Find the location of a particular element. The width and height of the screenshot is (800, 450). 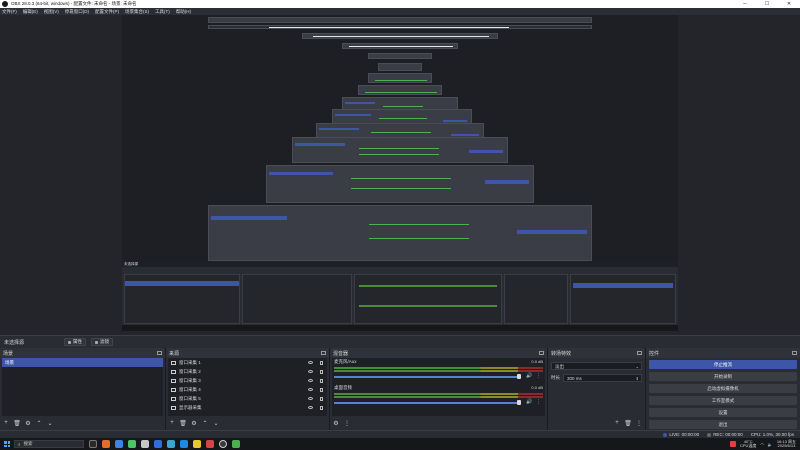

source-toolbar: 未选择源 属性 滤镜 is located at coordinates (400, 341).